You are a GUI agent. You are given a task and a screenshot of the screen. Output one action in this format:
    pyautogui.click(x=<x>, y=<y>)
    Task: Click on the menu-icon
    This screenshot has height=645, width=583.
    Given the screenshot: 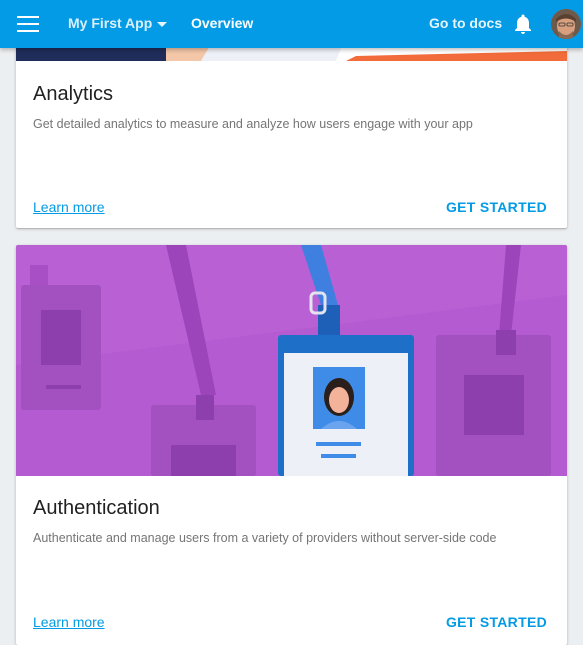 What is the action you would take?
    pyautogui.click(x=28, y=24)
    